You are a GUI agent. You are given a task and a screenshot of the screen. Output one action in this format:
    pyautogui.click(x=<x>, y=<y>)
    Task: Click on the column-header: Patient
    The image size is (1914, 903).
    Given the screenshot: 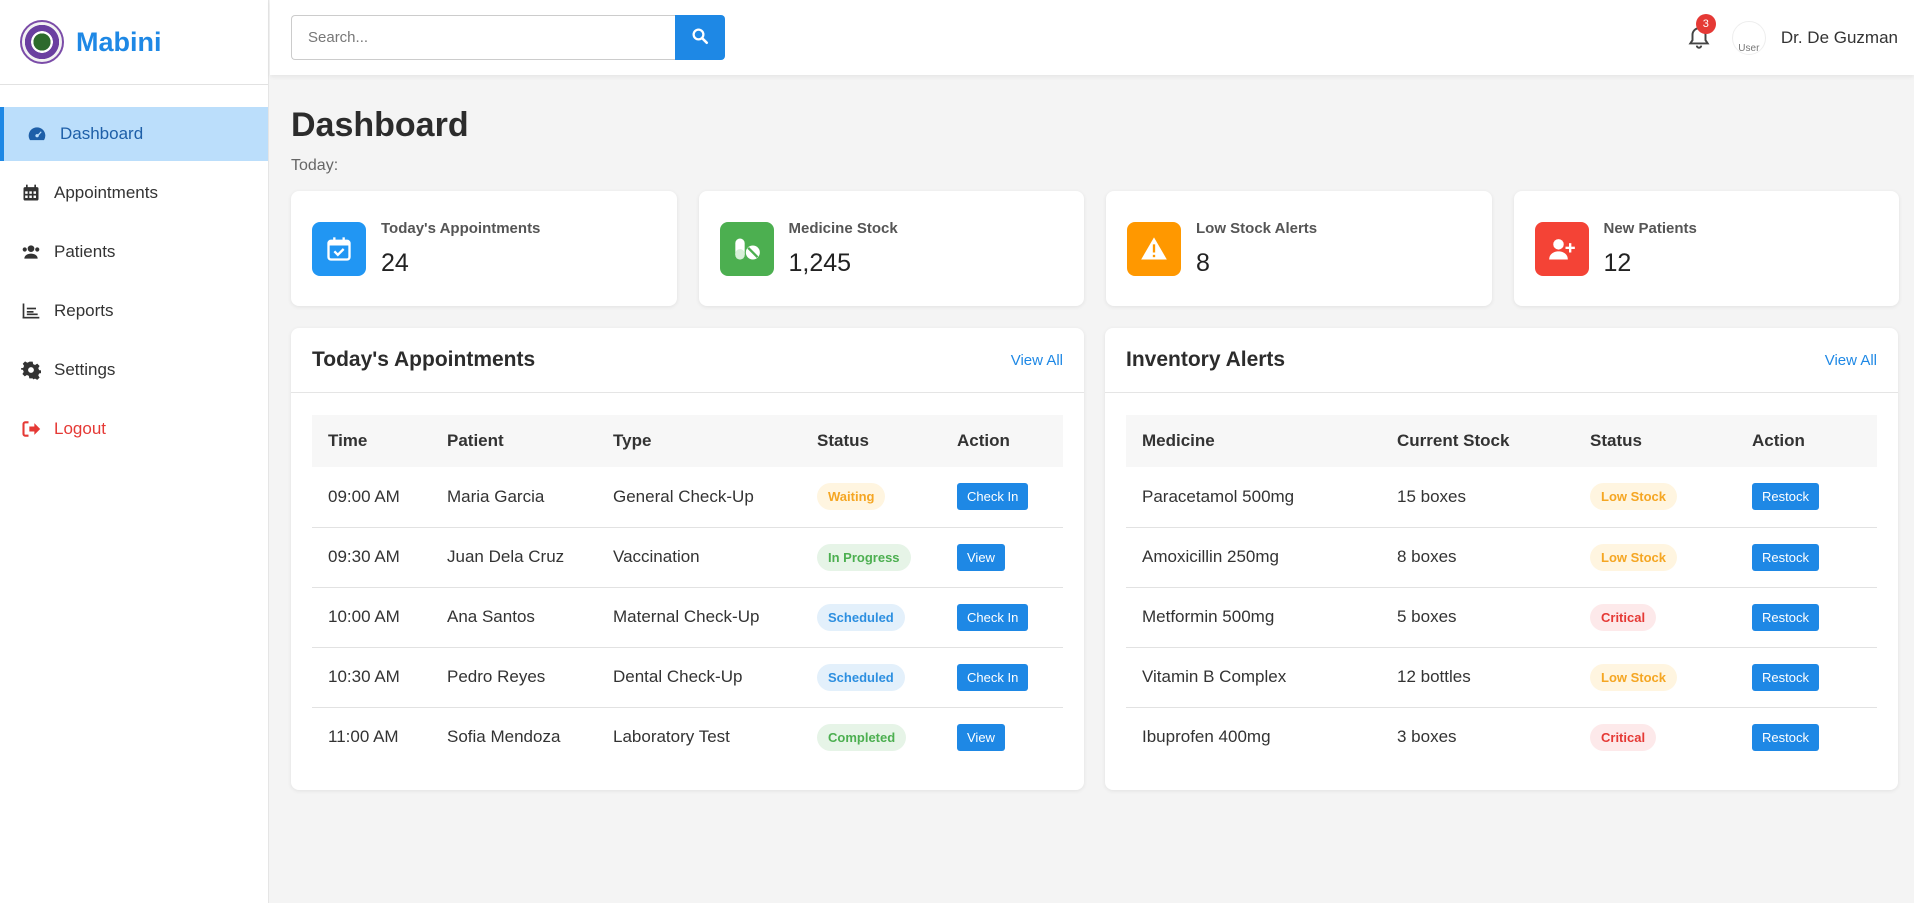 What is the action you would take?
    pyautogui.click(x=475, y=440)
    